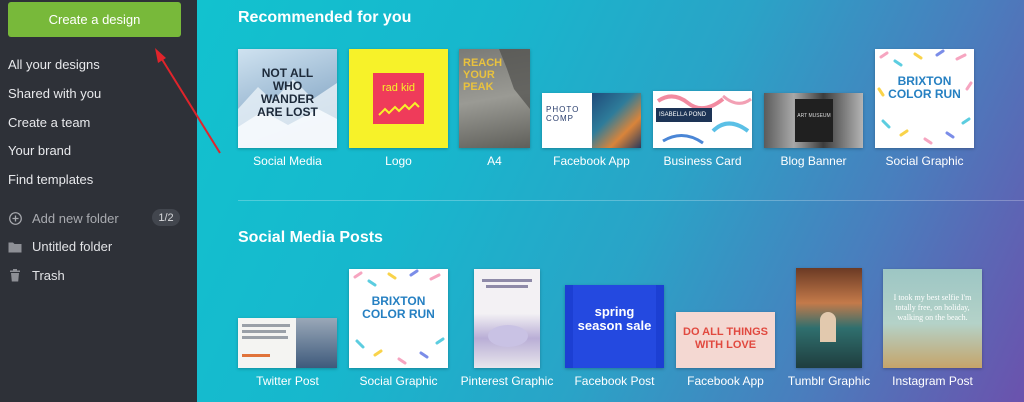  Describe the element at coordinates (507, 381) in the screenshot. I see `label-pinterest-graphic: Pinterest Graphic` at that location.